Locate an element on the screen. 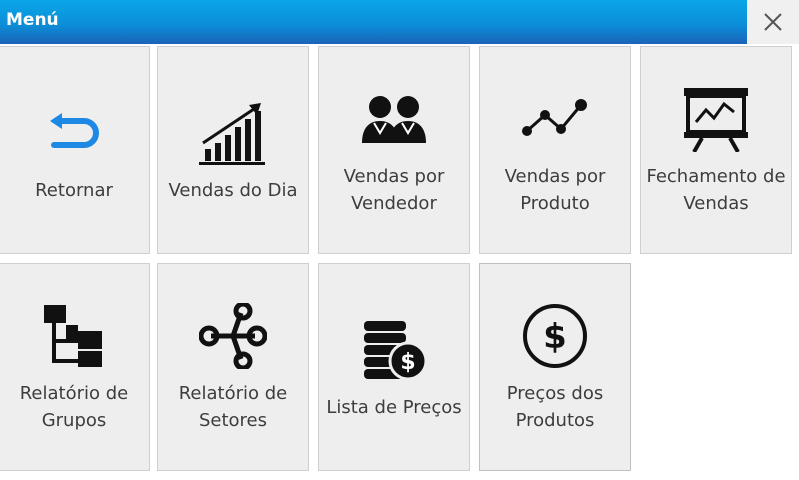 The image size is (799, 480). menu-item-vendas-por-vendedor: Vendas por Vendedor is located at coordinates (394, 150).